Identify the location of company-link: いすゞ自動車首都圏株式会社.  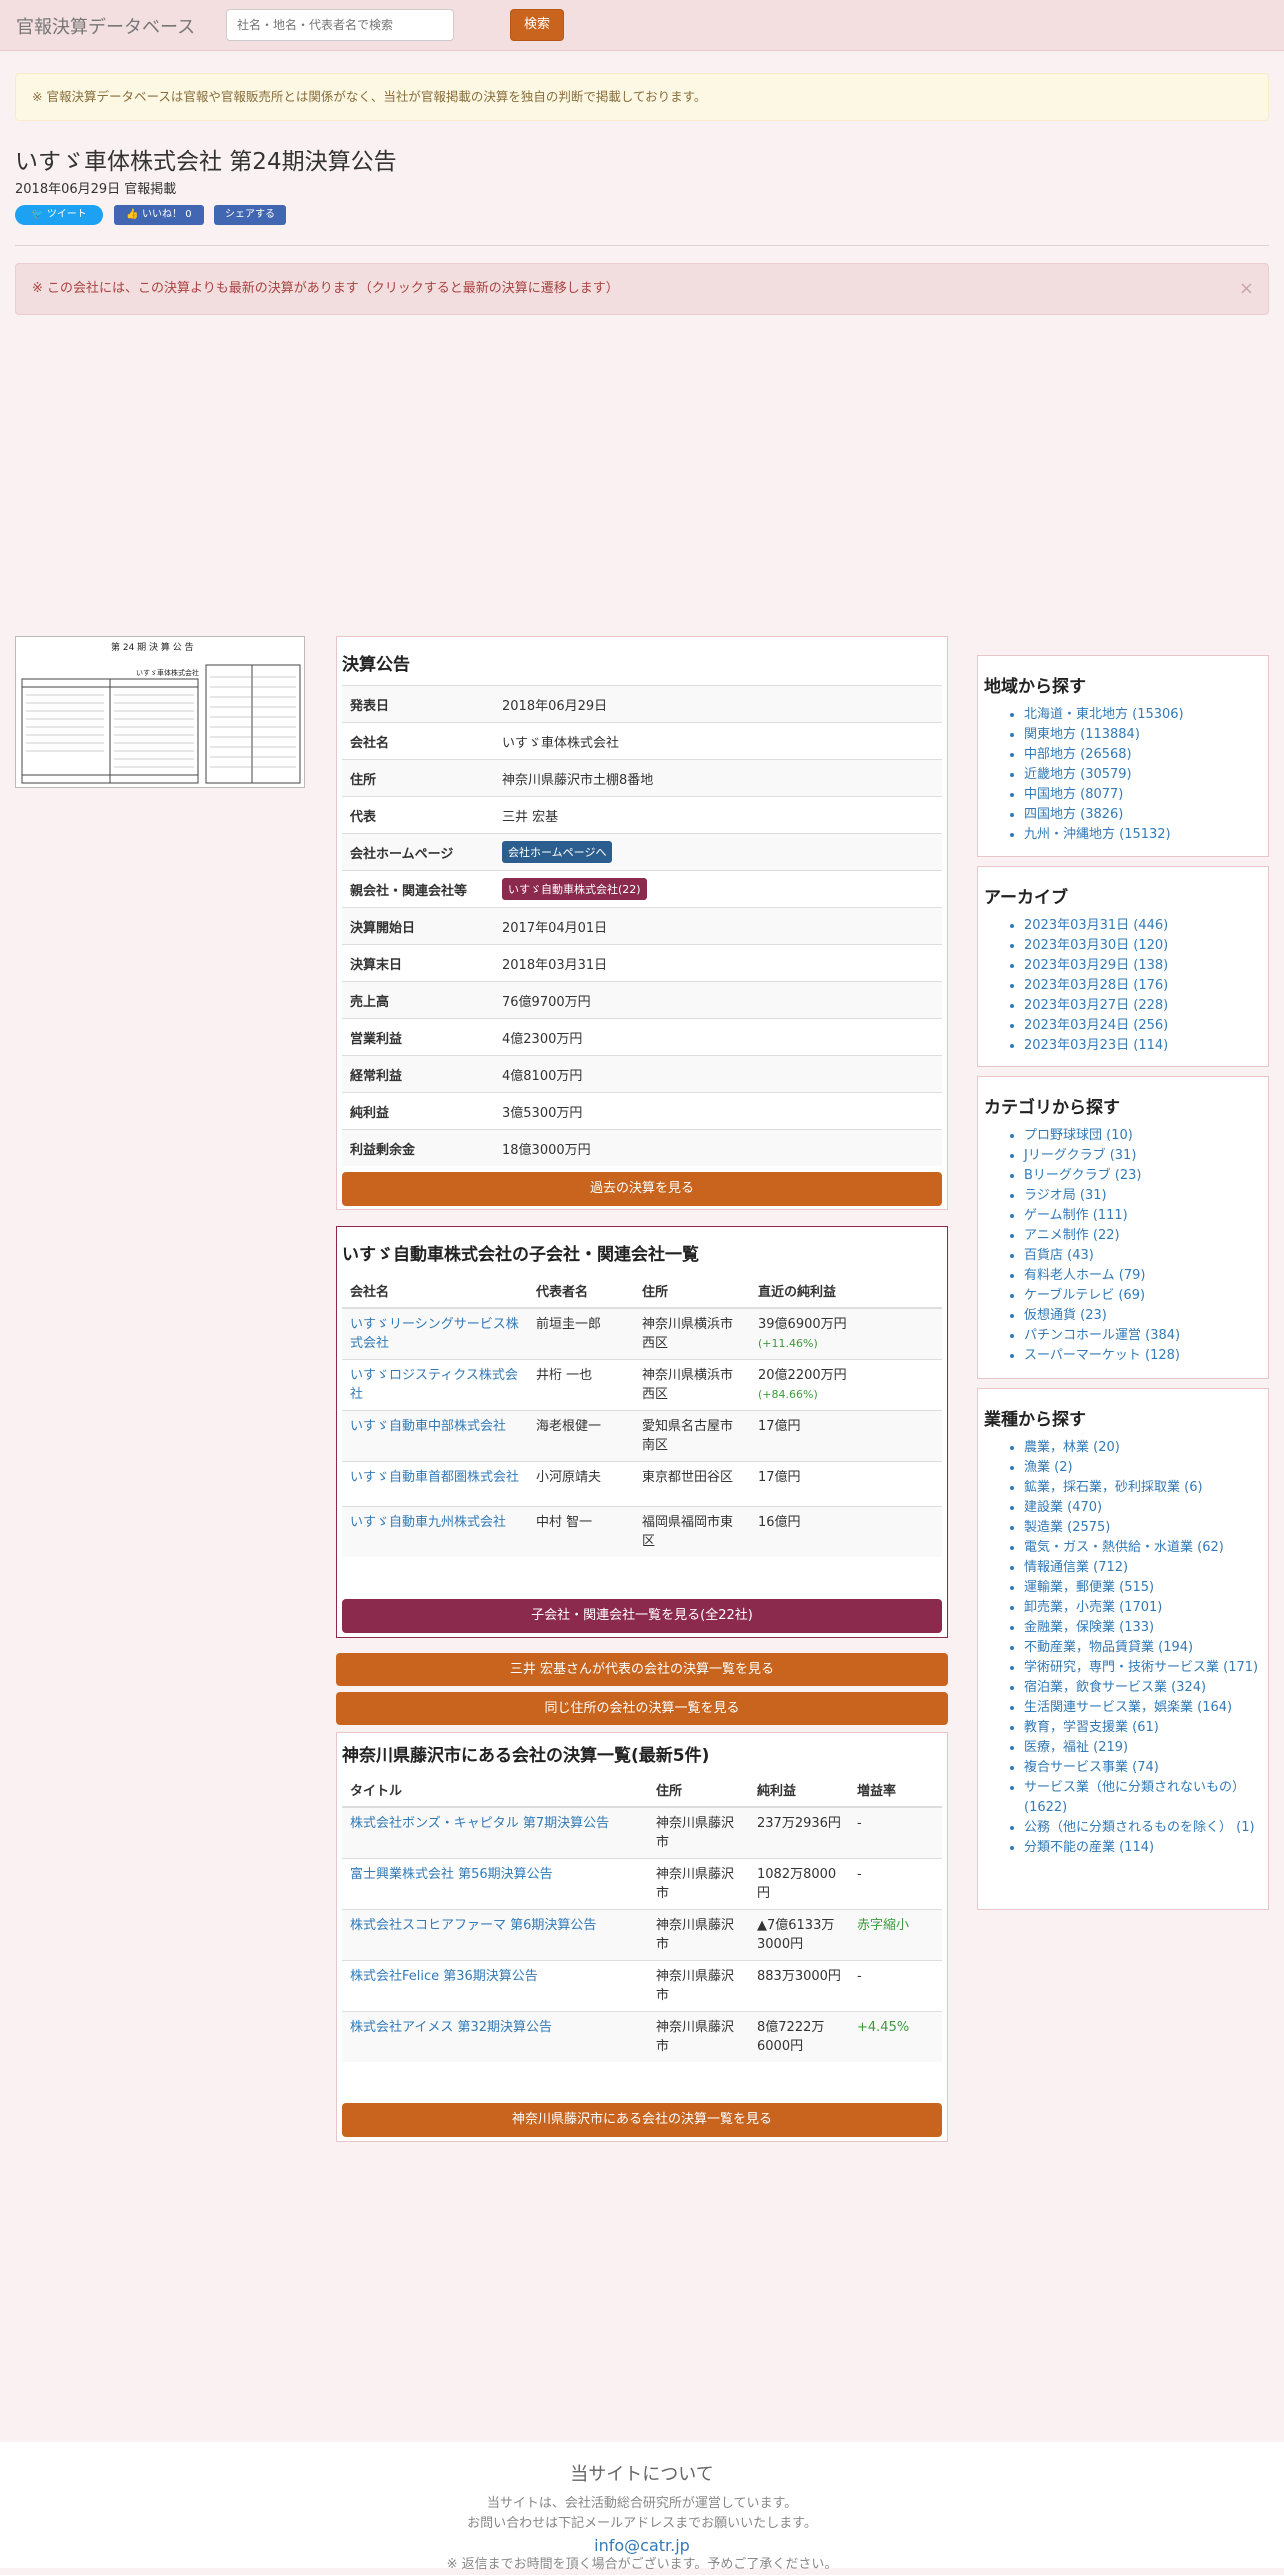
(435, 1484).